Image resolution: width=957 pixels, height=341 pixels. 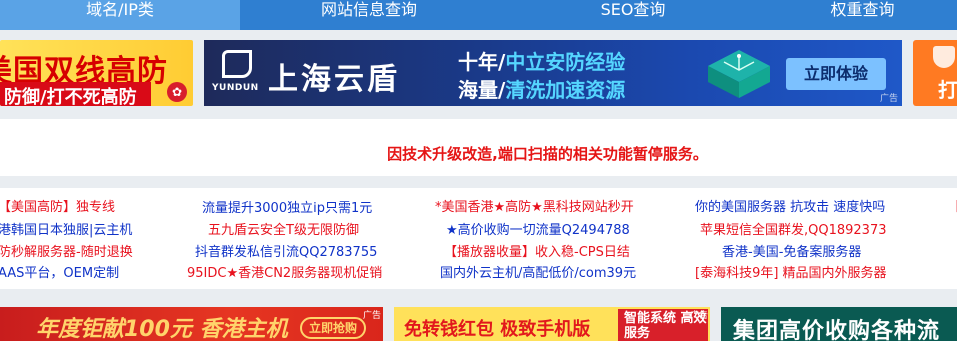 I want to click on ad-slogan-1a: 十年/, so click(x=482, y=62).